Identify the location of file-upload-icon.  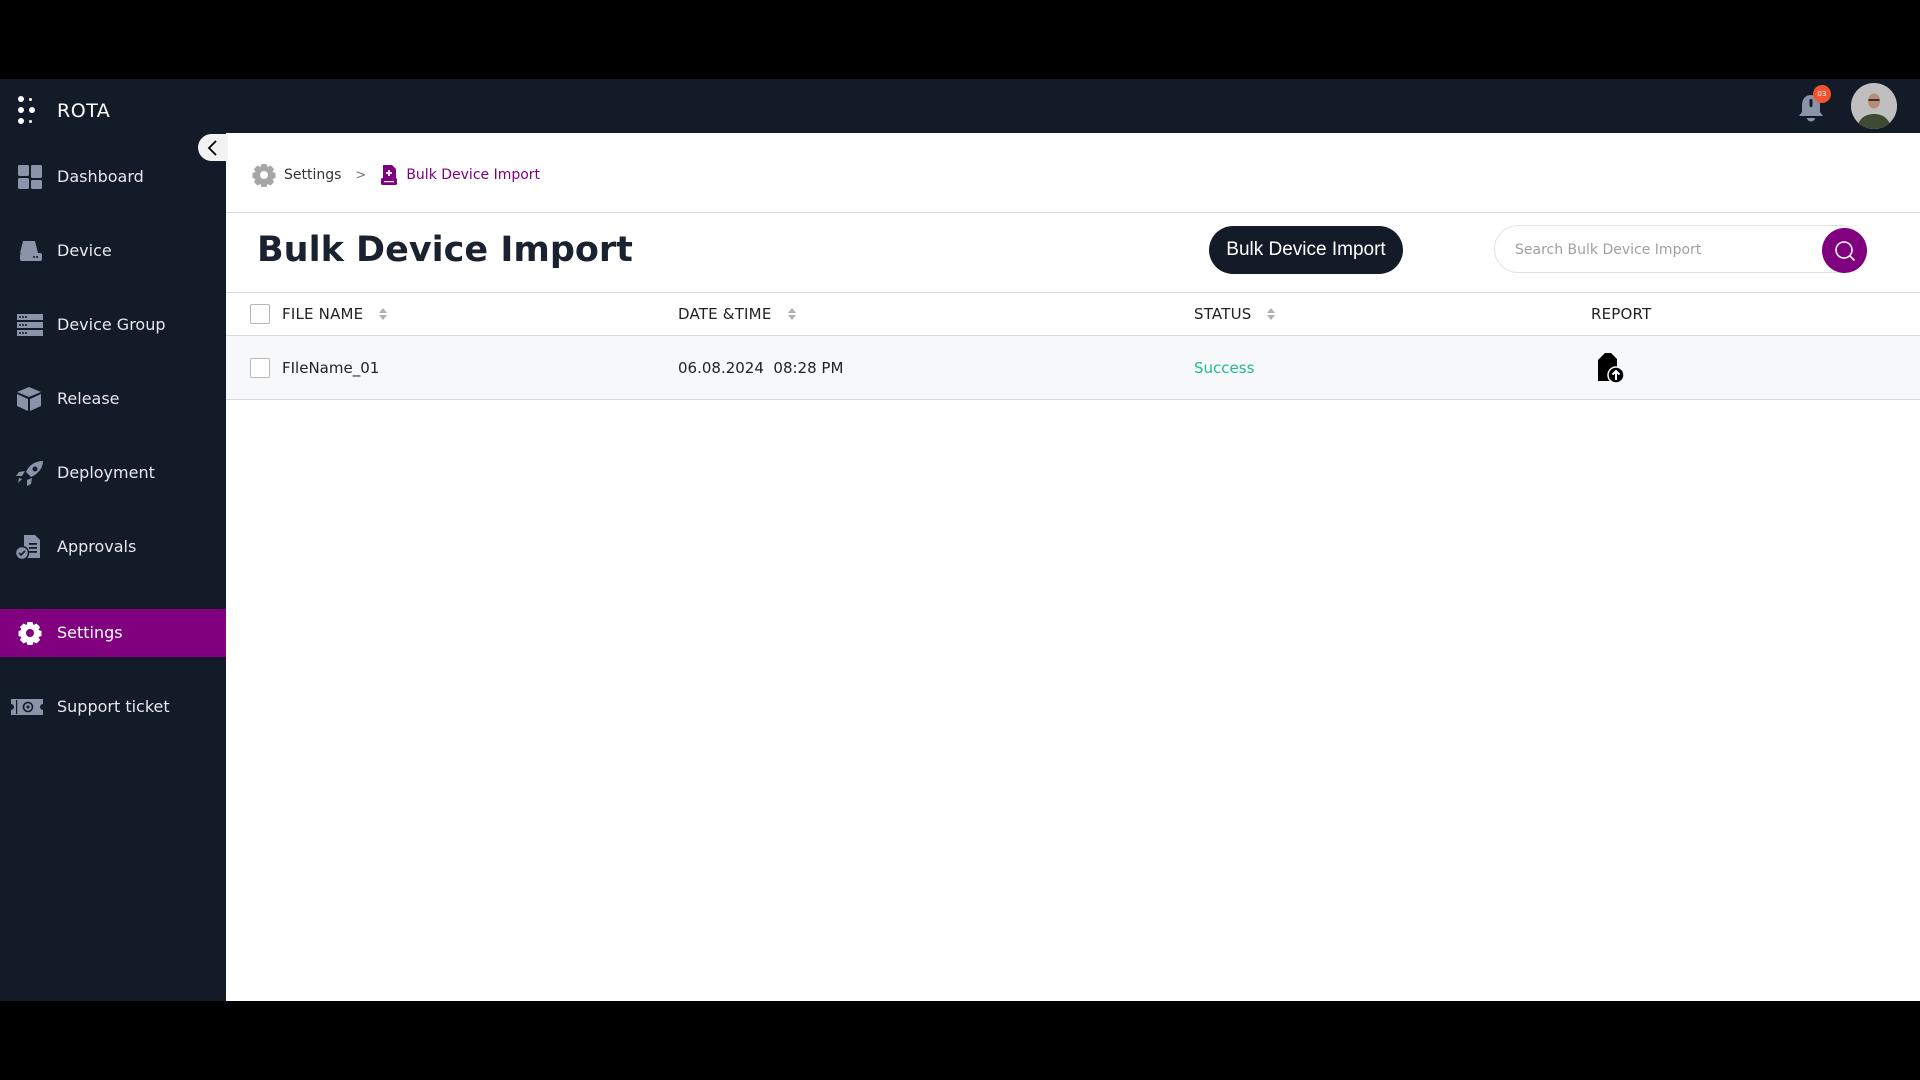
(1609, 368).